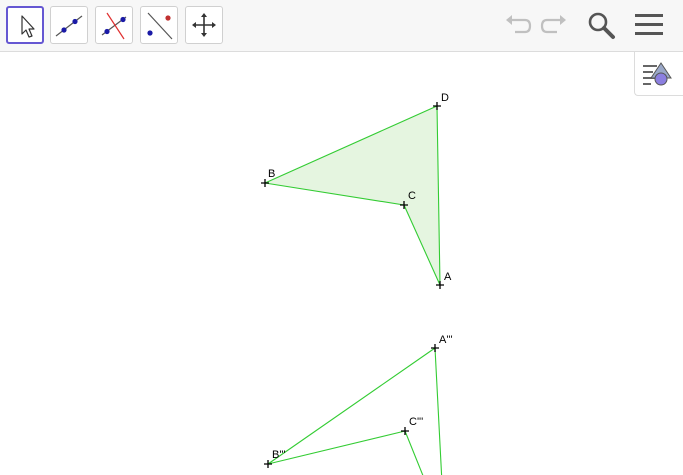 This screenshot has height=475, width=683. Describe the element at coordinates (601, 25) in the screenshot. I see `search-icon` at that location.